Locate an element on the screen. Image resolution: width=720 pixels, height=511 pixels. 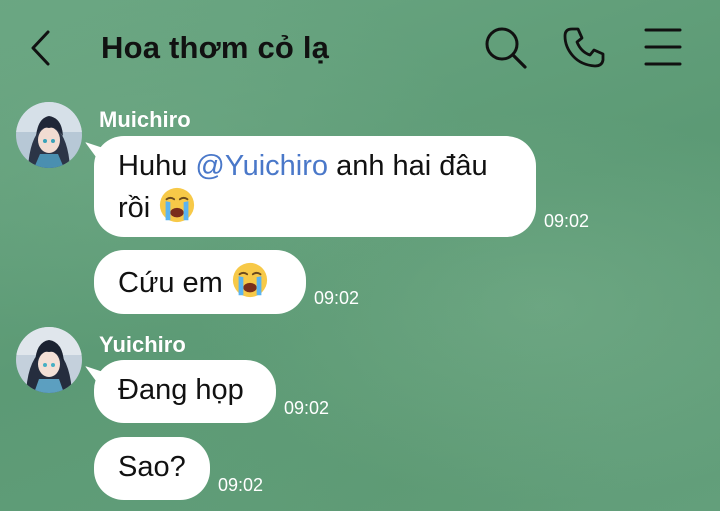
message-bubble: Cứu em is located at coordinates (200, 282).